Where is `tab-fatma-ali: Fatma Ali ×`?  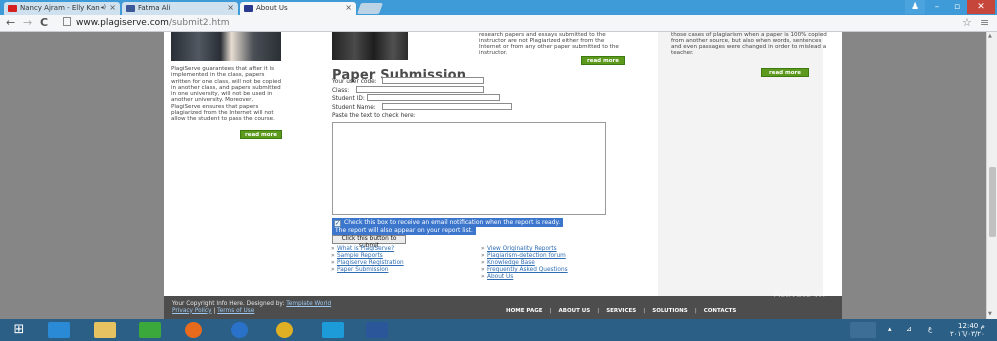 tab-fatma-ali: Fatma Ali × is located at coordinates (180, 8).